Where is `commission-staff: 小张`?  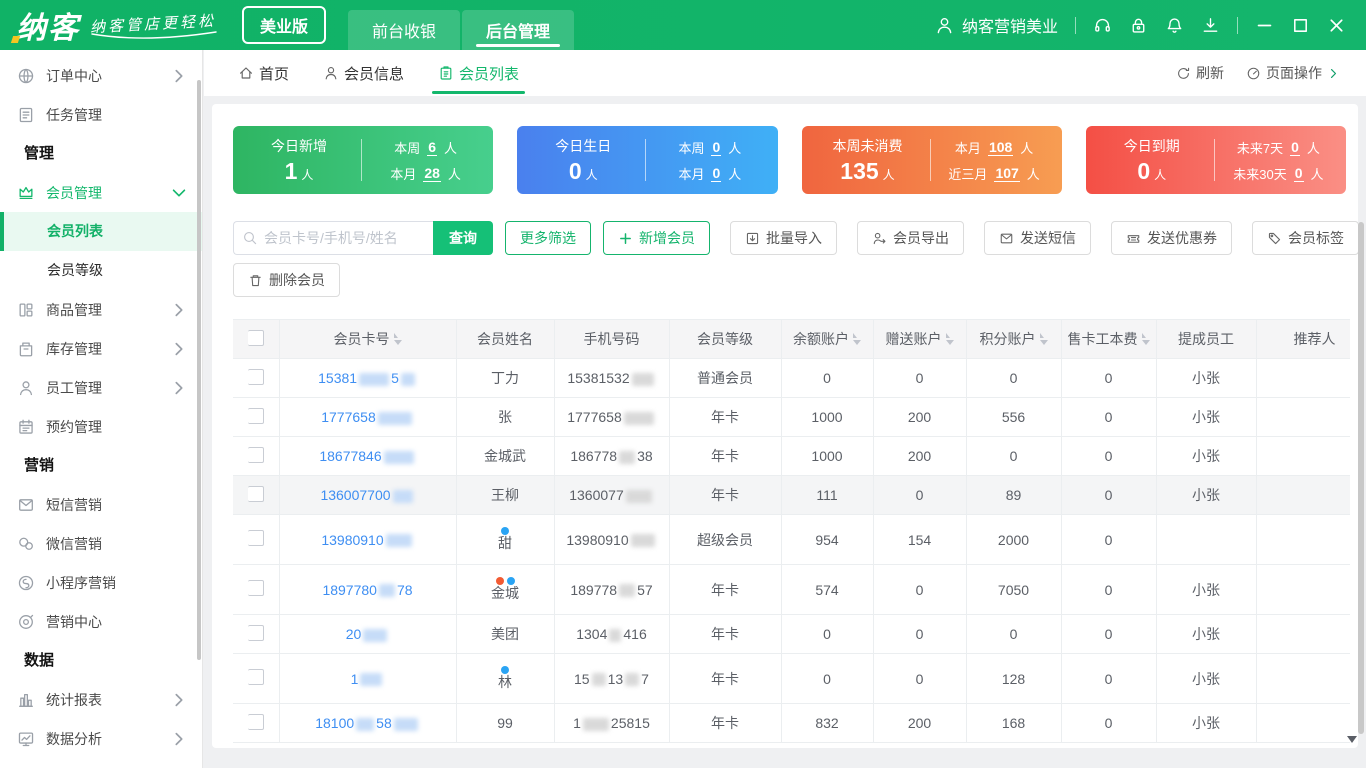
commission-staff: 小张 is located at coordinates (1206, 456).